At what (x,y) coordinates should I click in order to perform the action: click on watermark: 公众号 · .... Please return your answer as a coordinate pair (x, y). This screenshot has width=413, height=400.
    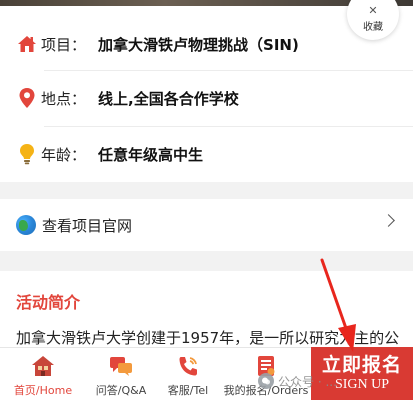
    Looking at the image, I should click on (297, 381).